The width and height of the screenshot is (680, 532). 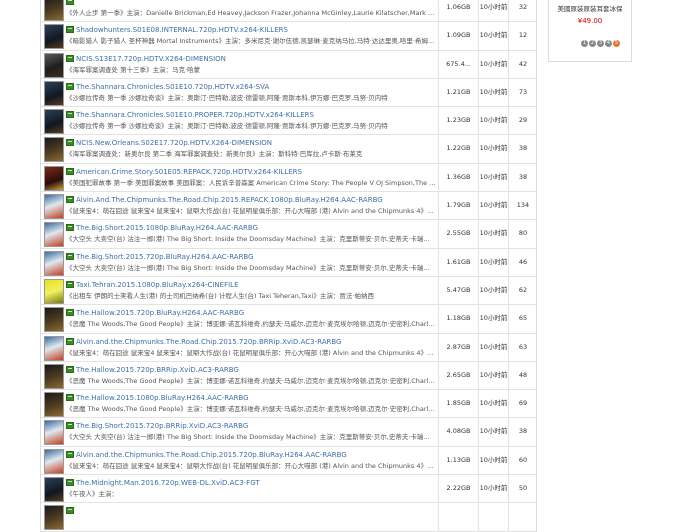 What do you see at coordinates (522, 375) in the screenshot?
I see `seed-count: 48` at bounding box center [522, 375].